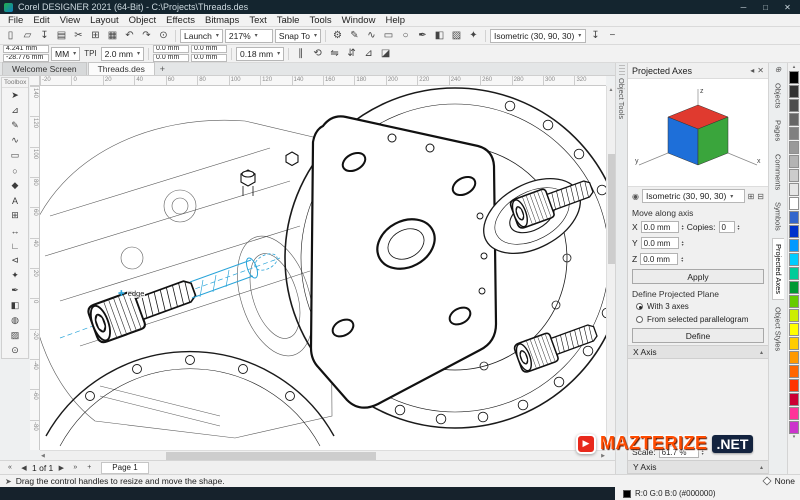 The width and height of the screenshot is (800, 500). Describe the element at coordinates (122, 53) in the screenshot. I see `thread-pitch-dropdown: 2.0 mm` at that location.